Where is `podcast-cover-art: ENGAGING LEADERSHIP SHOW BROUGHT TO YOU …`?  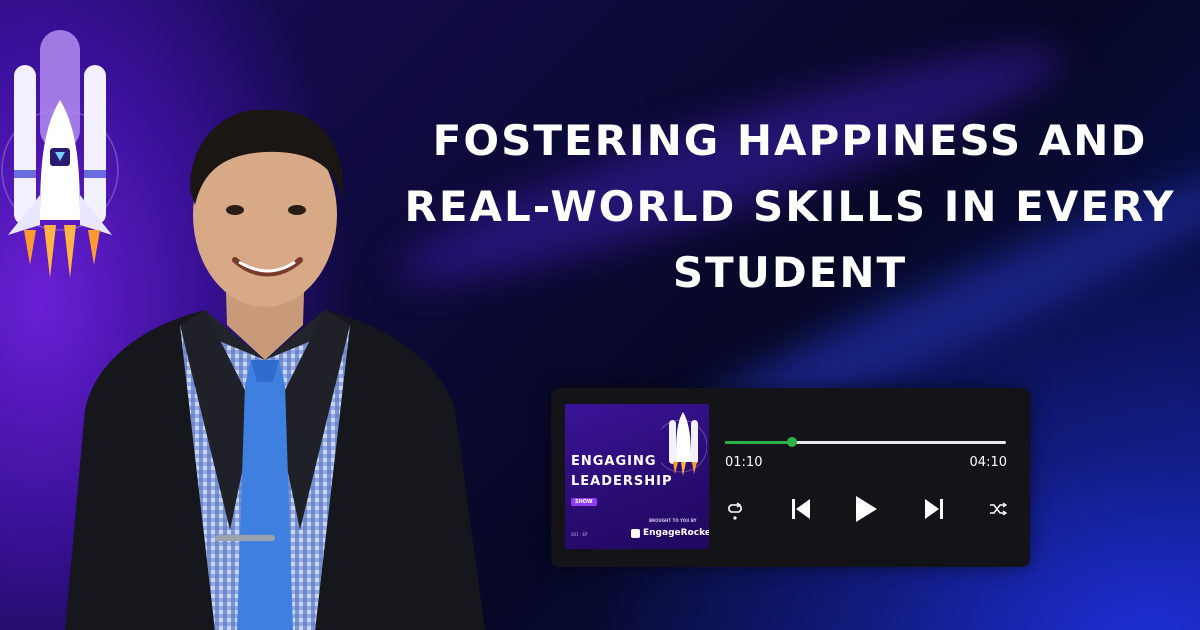
podcast-cover-art: ENGAGING LEADERSHIP SHOW BROUGHT TO YOU … is located at coordinates (637, 476).